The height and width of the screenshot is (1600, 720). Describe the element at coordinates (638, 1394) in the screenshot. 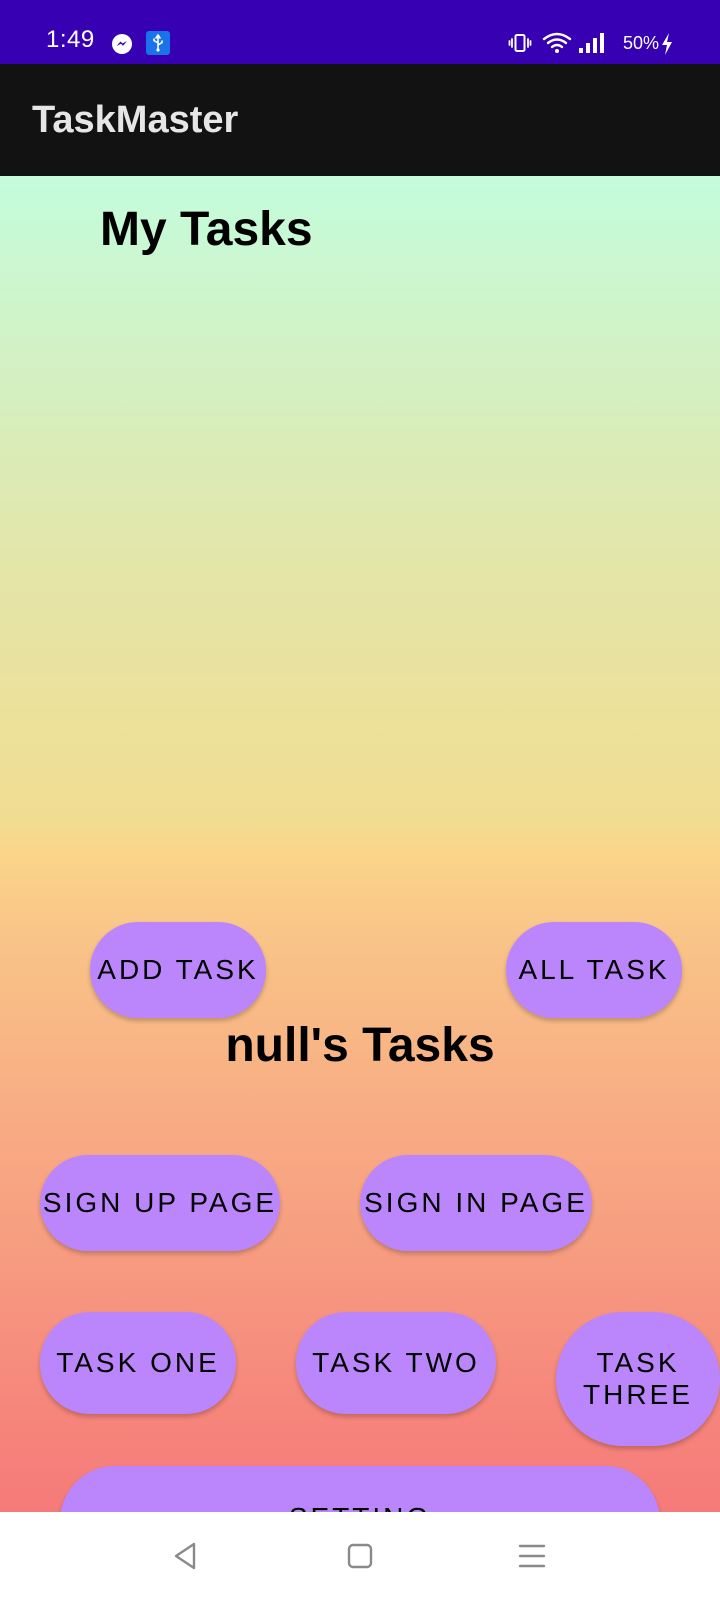

I see `task-three-label-line2: THREE` at that location.